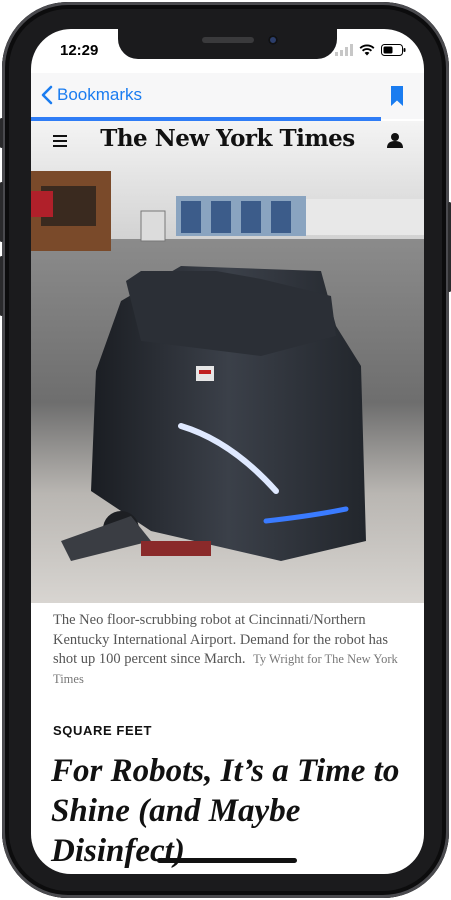 This screenshot has width=451, height=900. Describe the element at coordinates (227, 138) in the screenshot. I see `nyt-logo: The New York Times` at that location.